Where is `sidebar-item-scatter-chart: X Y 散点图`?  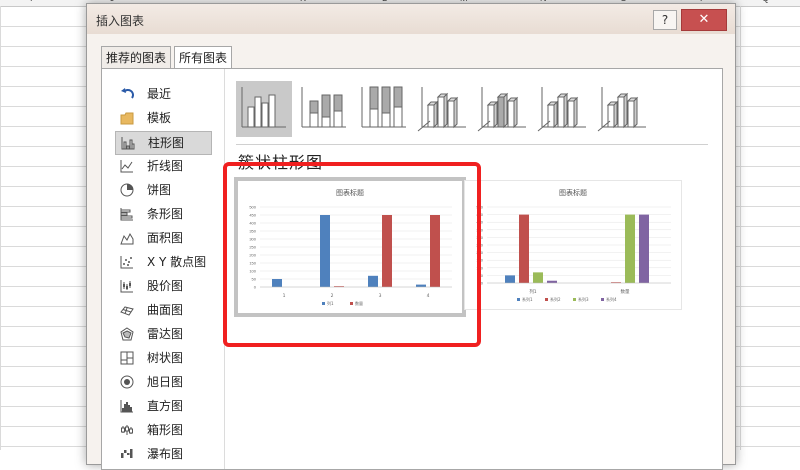
sidebar-item-scatter-chart: X Y 散点图 is located at coordinates (163, 262).